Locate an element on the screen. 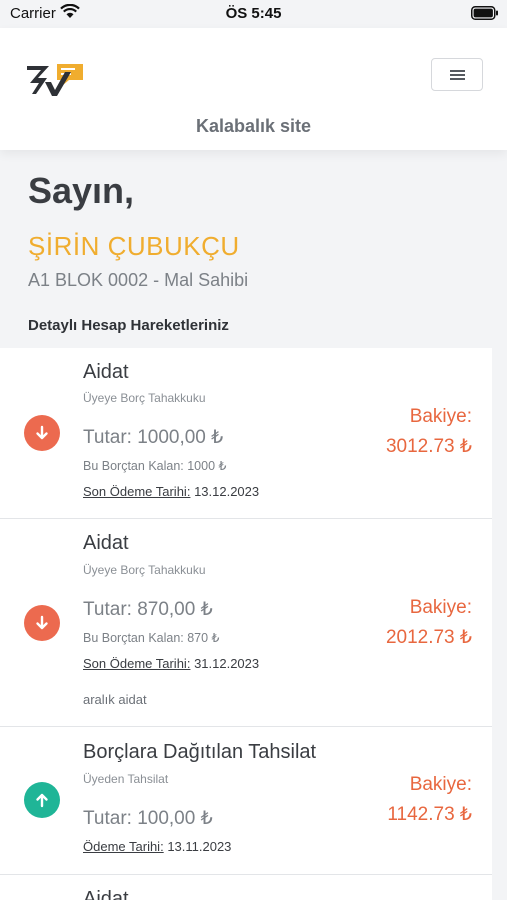 Image resolution: width=507 pixels, height=900 pixels. transaction-amount: Tutar: 100,00 ₺ is located at coordinates (148, 818).